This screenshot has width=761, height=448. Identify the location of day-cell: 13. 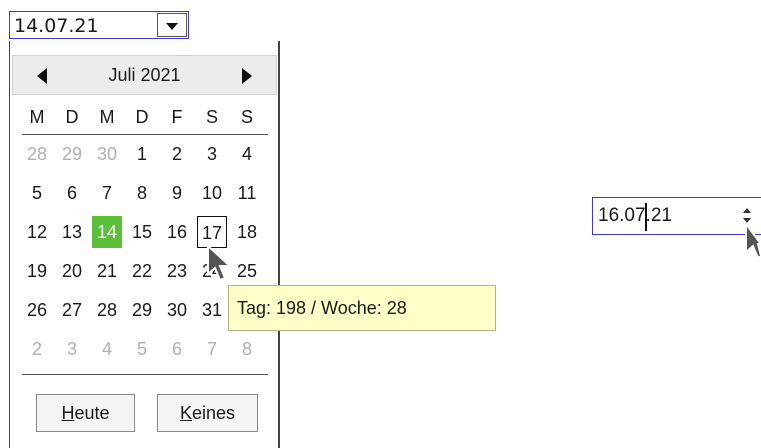
(72, 232).